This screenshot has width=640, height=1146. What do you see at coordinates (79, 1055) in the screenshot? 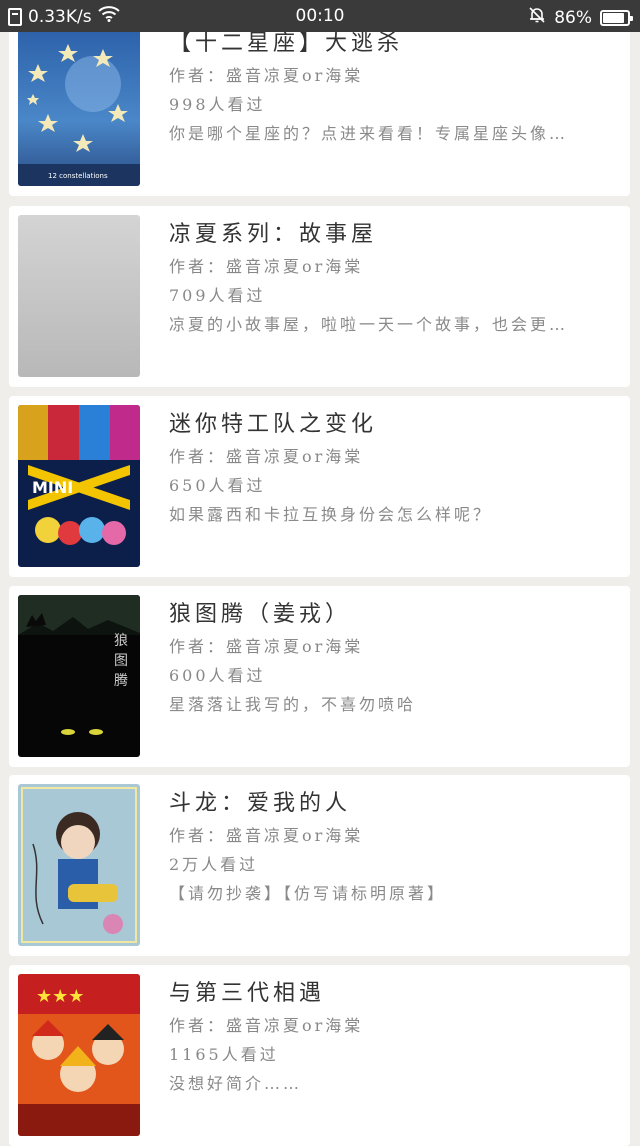
I see `anime-team-cover: ★★★` at bounding box center [79, 1055].